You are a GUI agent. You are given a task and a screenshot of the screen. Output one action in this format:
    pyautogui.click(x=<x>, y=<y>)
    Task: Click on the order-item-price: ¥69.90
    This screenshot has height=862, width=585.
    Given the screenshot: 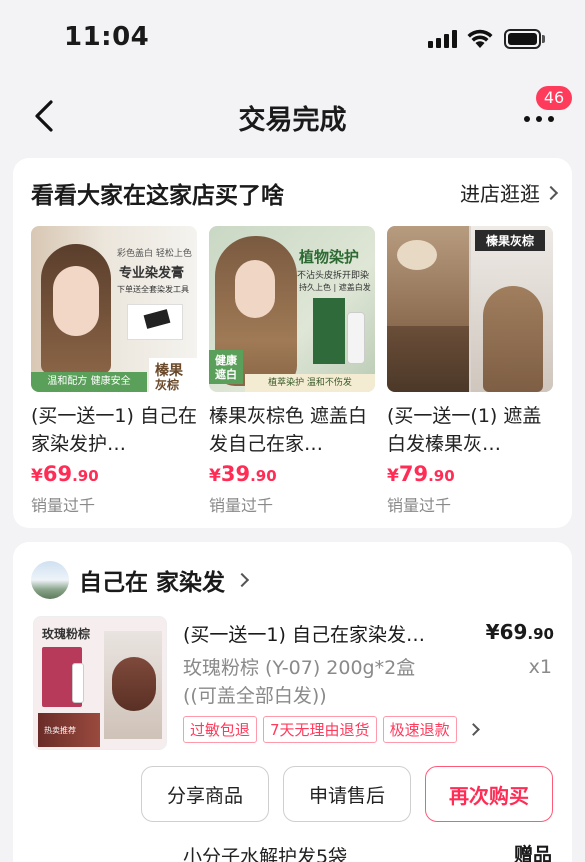 What is the action you would take?
    pyautogui.click(x=520, y=632)
    